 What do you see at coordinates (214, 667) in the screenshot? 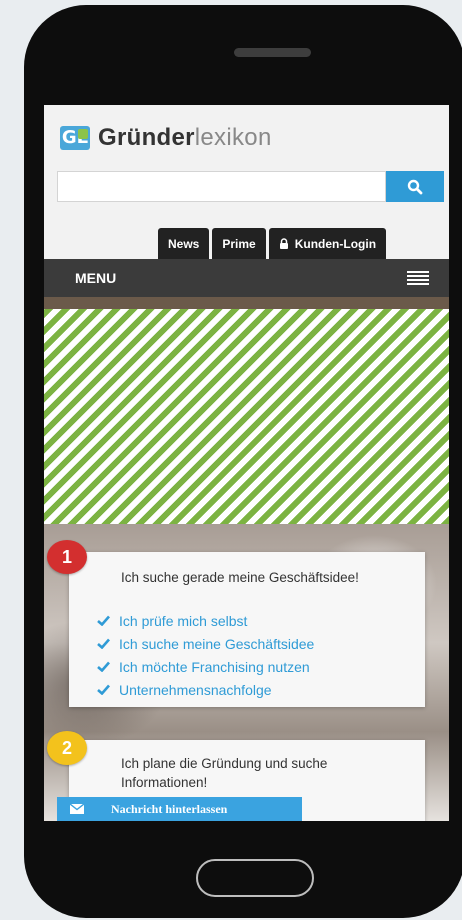
I see `card-link-label: Ich möchte Franchising nutzen` at bounding box center [214, 667].